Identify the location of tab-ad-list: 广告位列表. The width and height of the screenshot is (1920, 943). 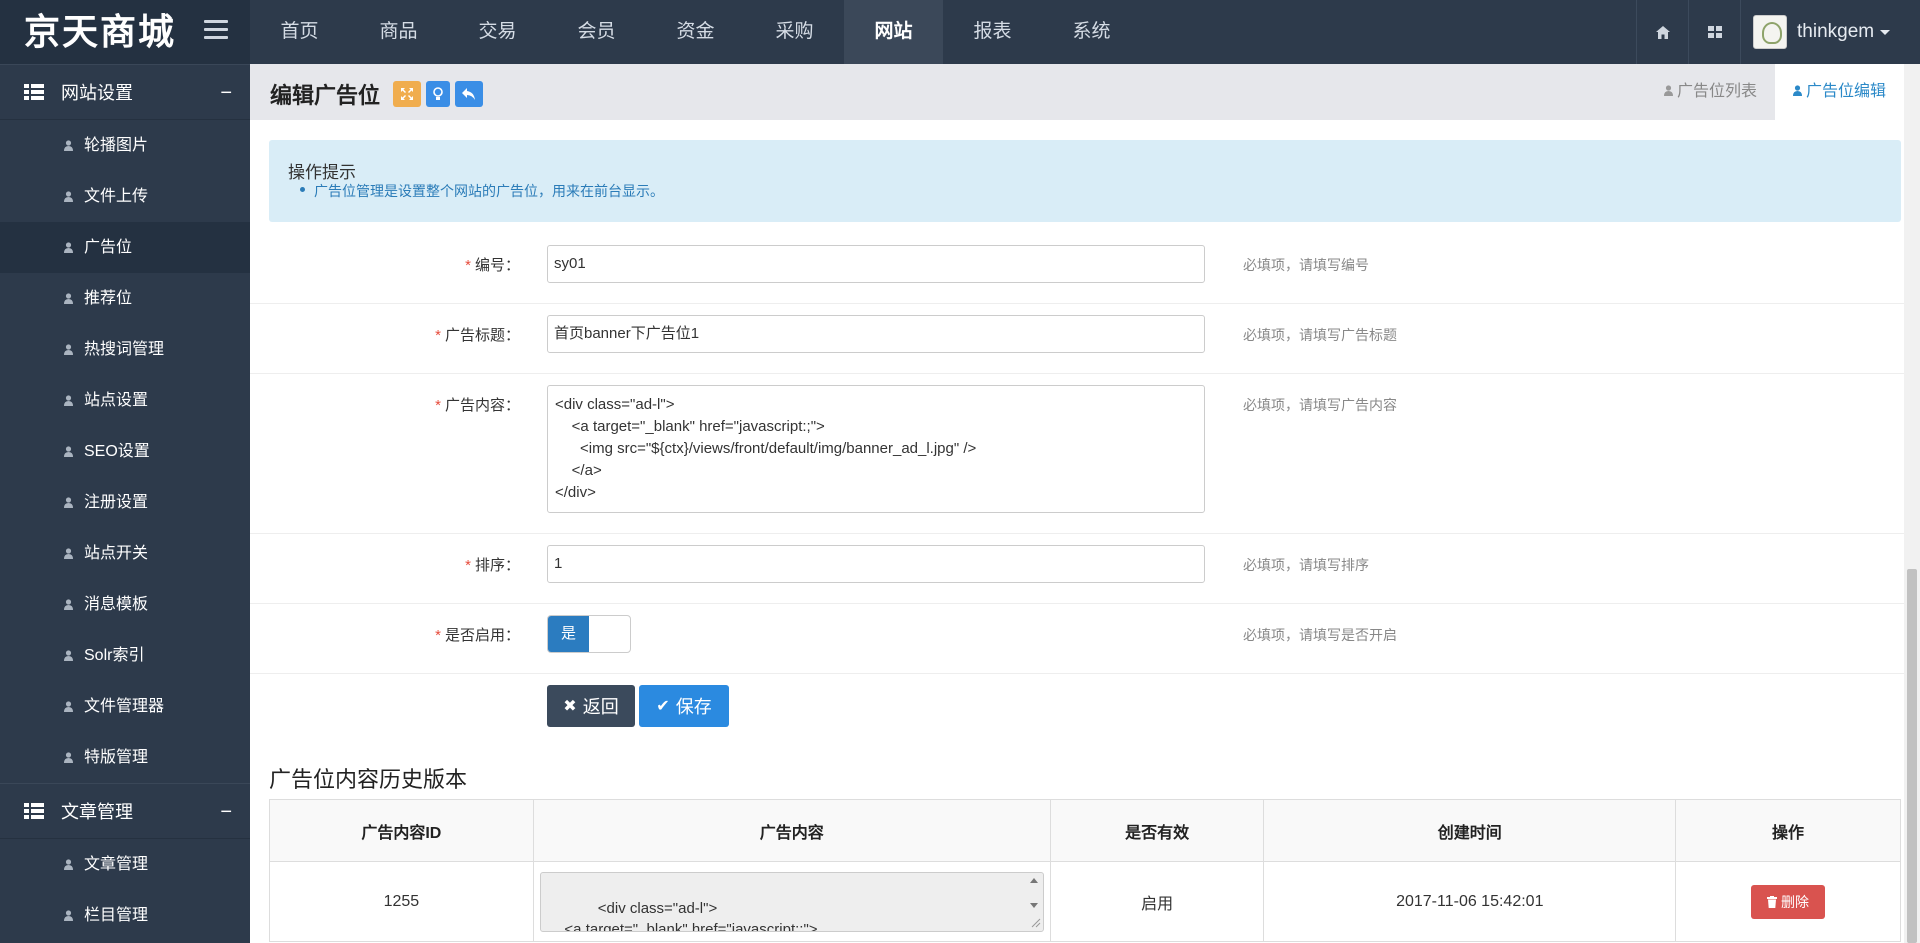
(1710, 92).